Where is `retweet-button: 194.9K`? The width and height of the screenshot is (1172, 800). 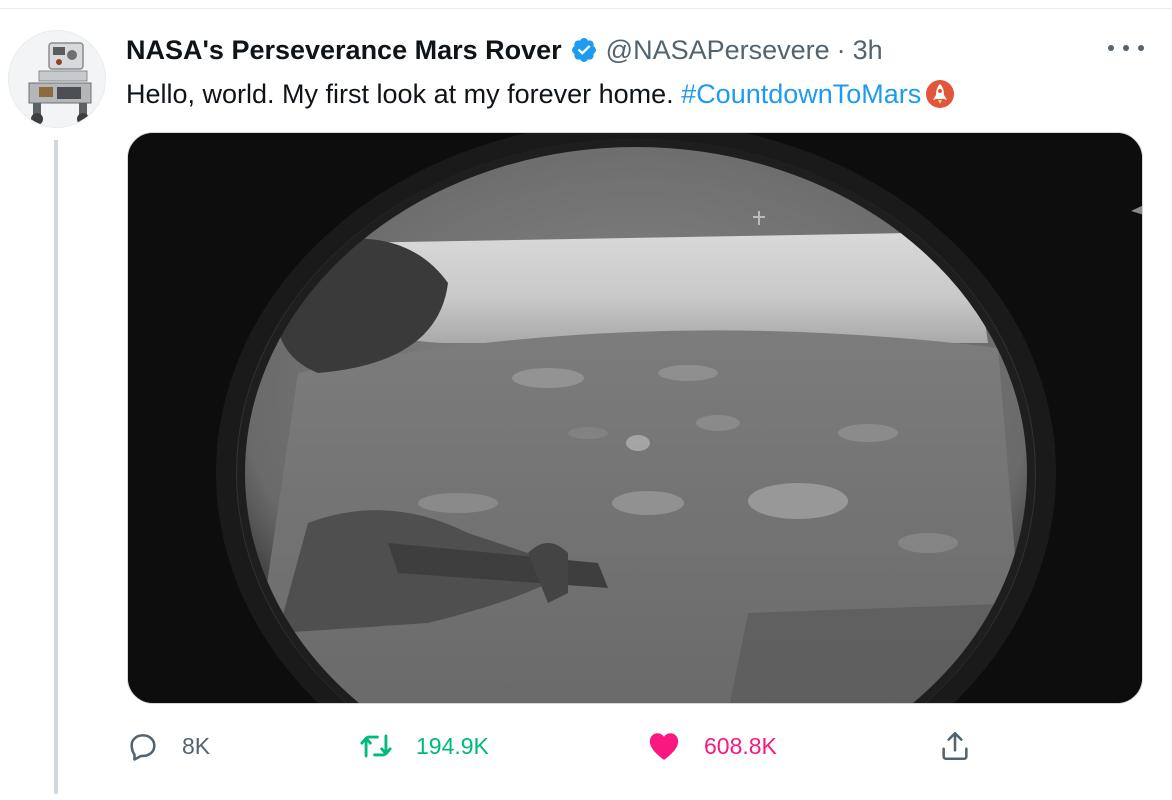
retweet-button: 194.9K is located at coordinates (423, 746).